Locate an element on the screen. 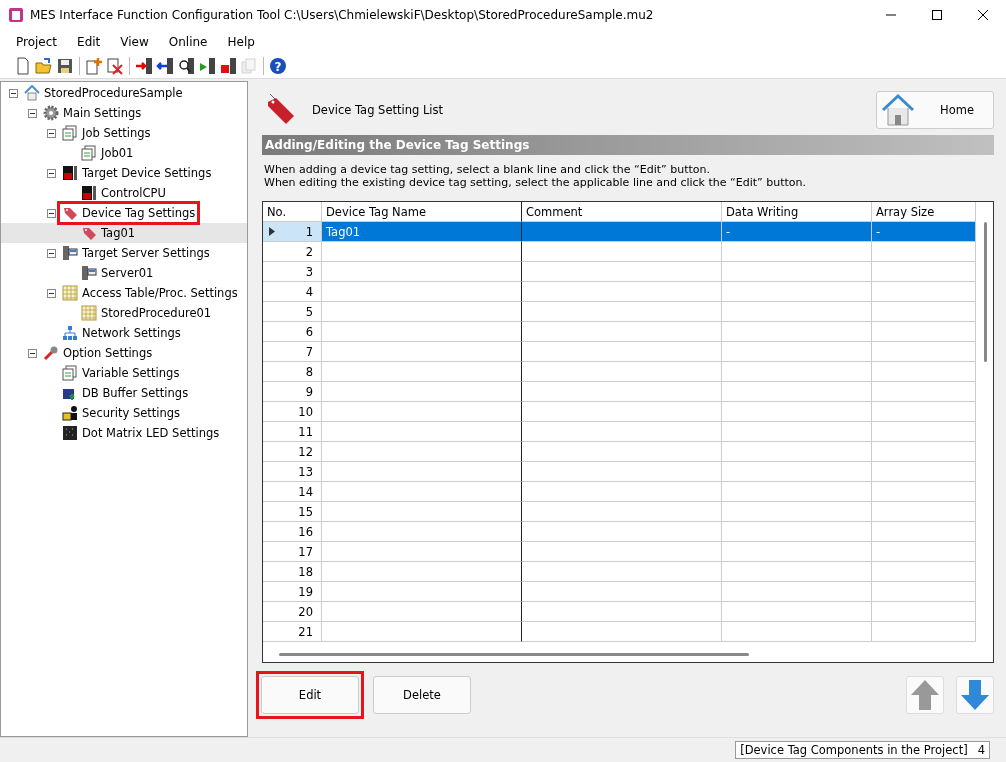 This screenshot has width=1006, height=762. tree-item: Security Settings is located at coordinates (131, 413).